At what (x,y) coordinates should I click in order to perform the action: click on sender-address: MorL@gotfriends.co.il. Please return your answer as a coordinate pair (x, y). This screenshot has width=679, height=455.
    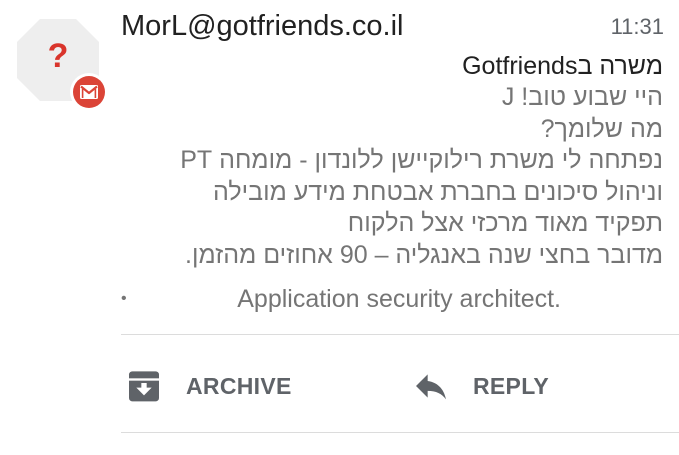
    Looking at the image, I should click on (262, 26).